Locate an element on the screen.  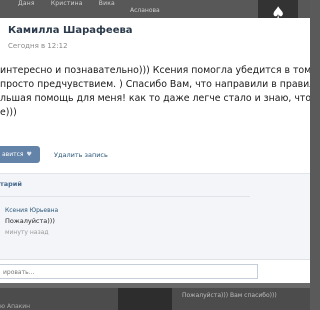
comment-text: Пожалуйста))) is located at coordinates (30, 221).